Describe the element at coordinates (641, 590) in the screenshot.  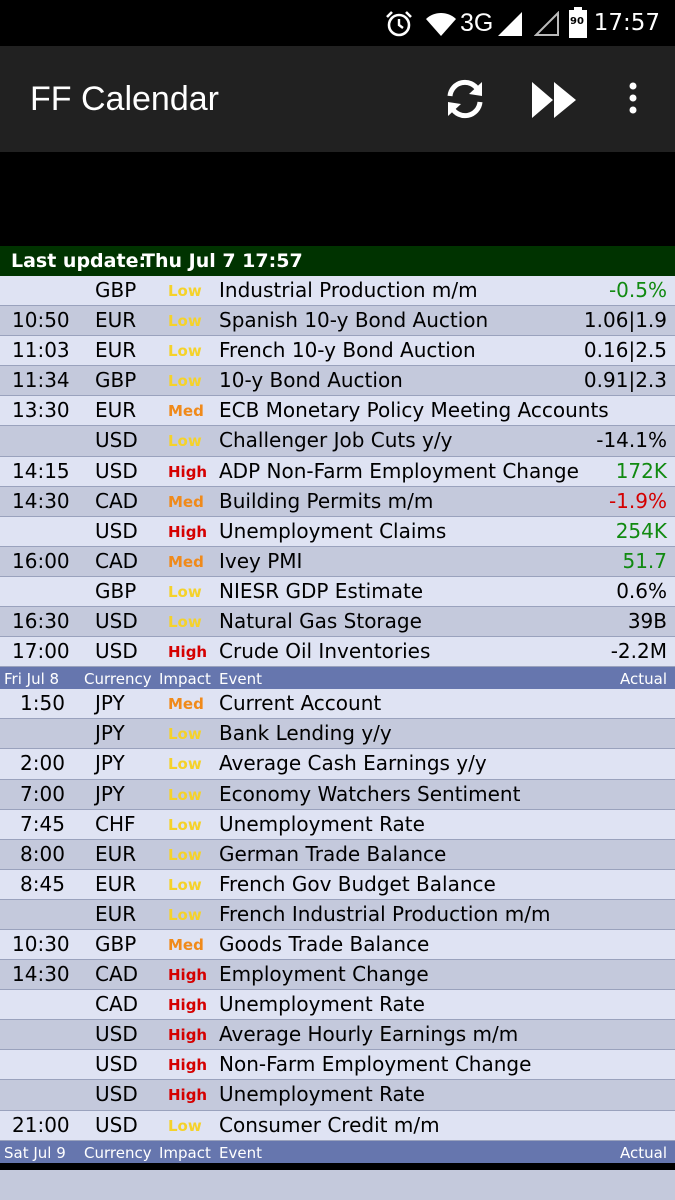
I see `event-actual: 0.6%` at that location.